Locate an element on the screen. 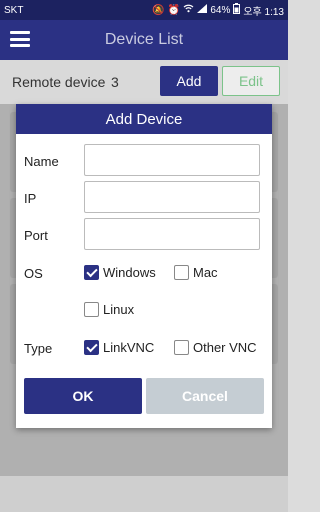  battery-percent: 64% is located at coordinates (220, 10).